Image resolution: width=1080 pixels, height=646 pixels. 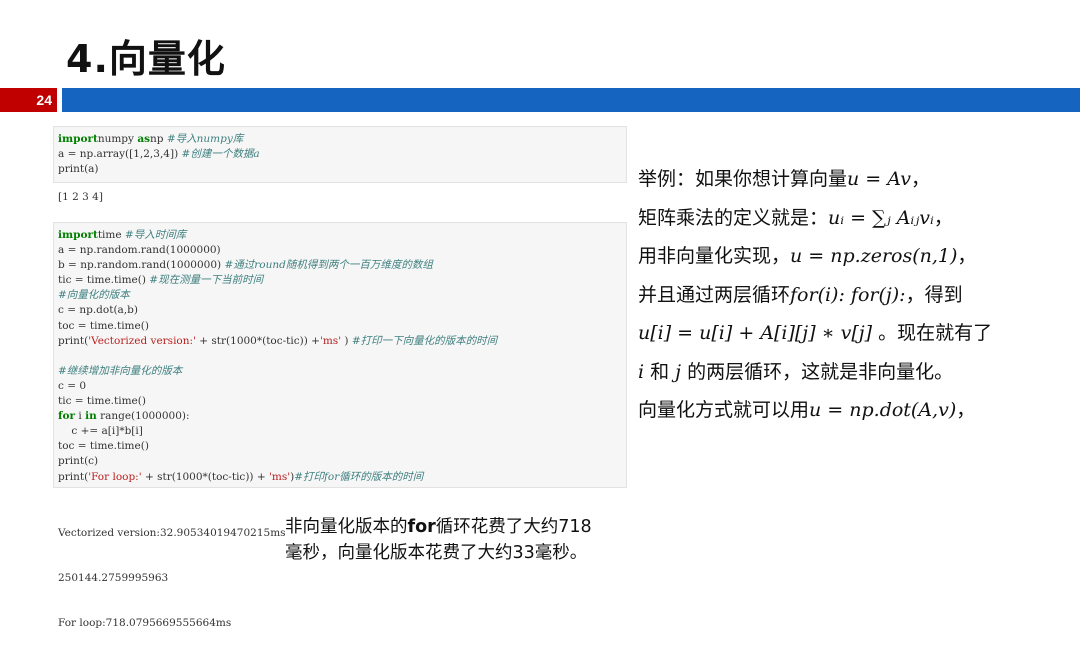 I want to click on code-line: tic = time.time() #现在测量一下当前时间, so click(x=161, y=280).